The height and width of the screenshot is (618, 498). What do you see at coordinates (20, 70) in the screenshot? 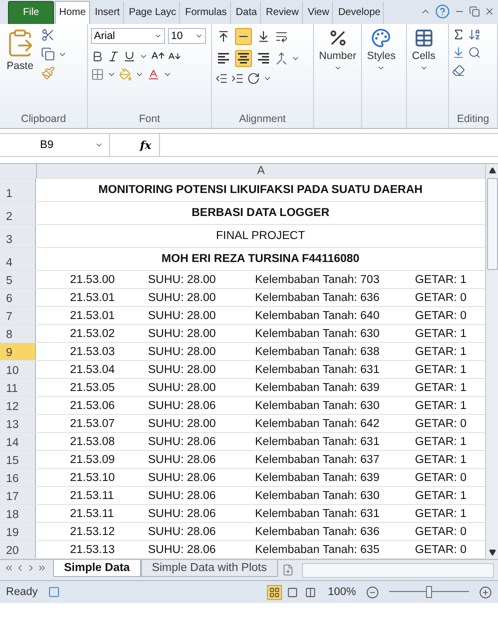
I see `paste-button: Paste` at bounding box center [20, 70].